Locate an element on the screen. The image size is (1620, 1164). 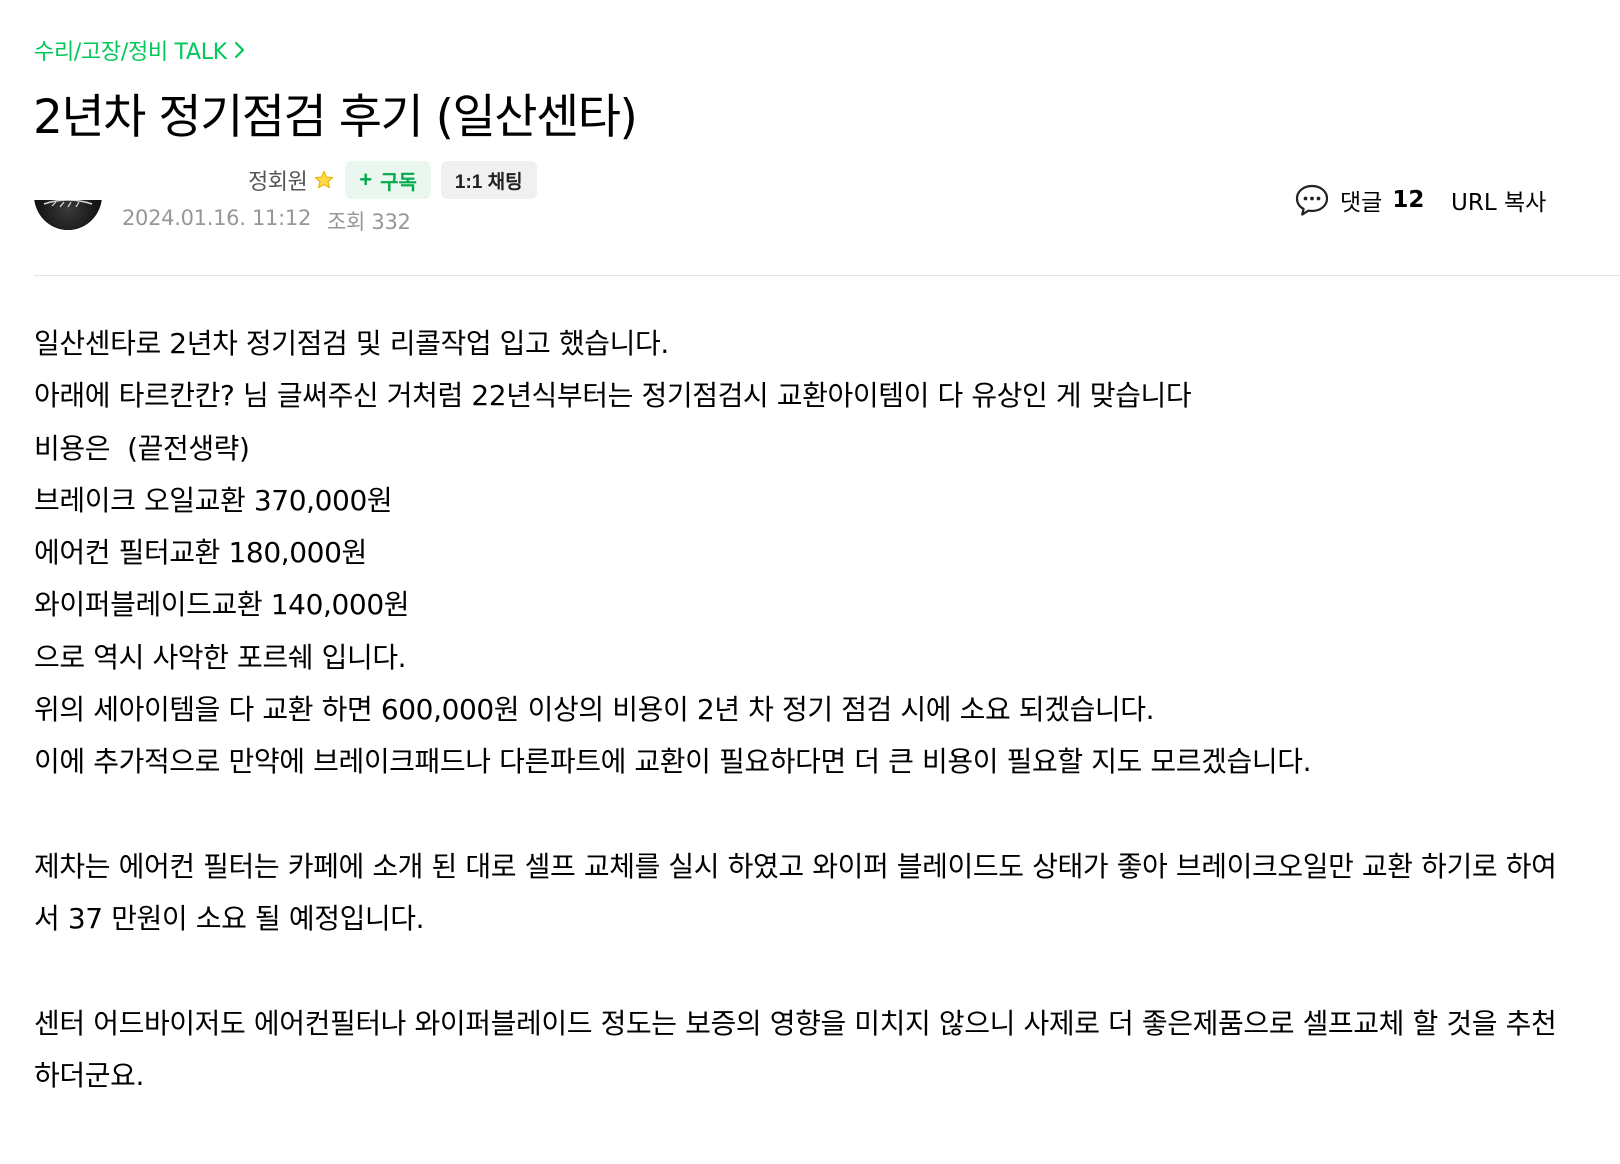
header-divider is located at coordinates (827, 275).